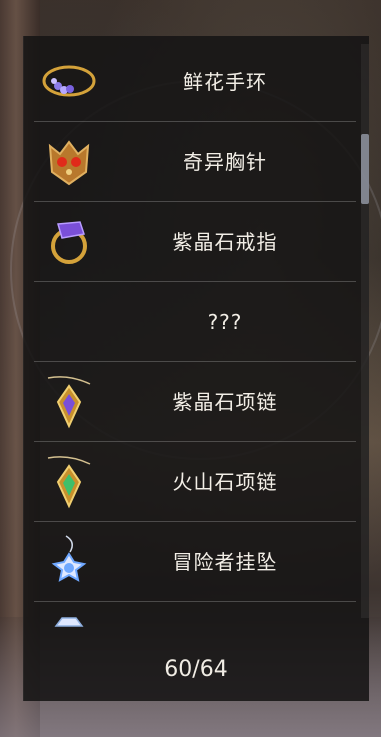 The height and width of the screenshot is (737, 381). I want to click on collection-progress: 60/64, so click(196, 669).